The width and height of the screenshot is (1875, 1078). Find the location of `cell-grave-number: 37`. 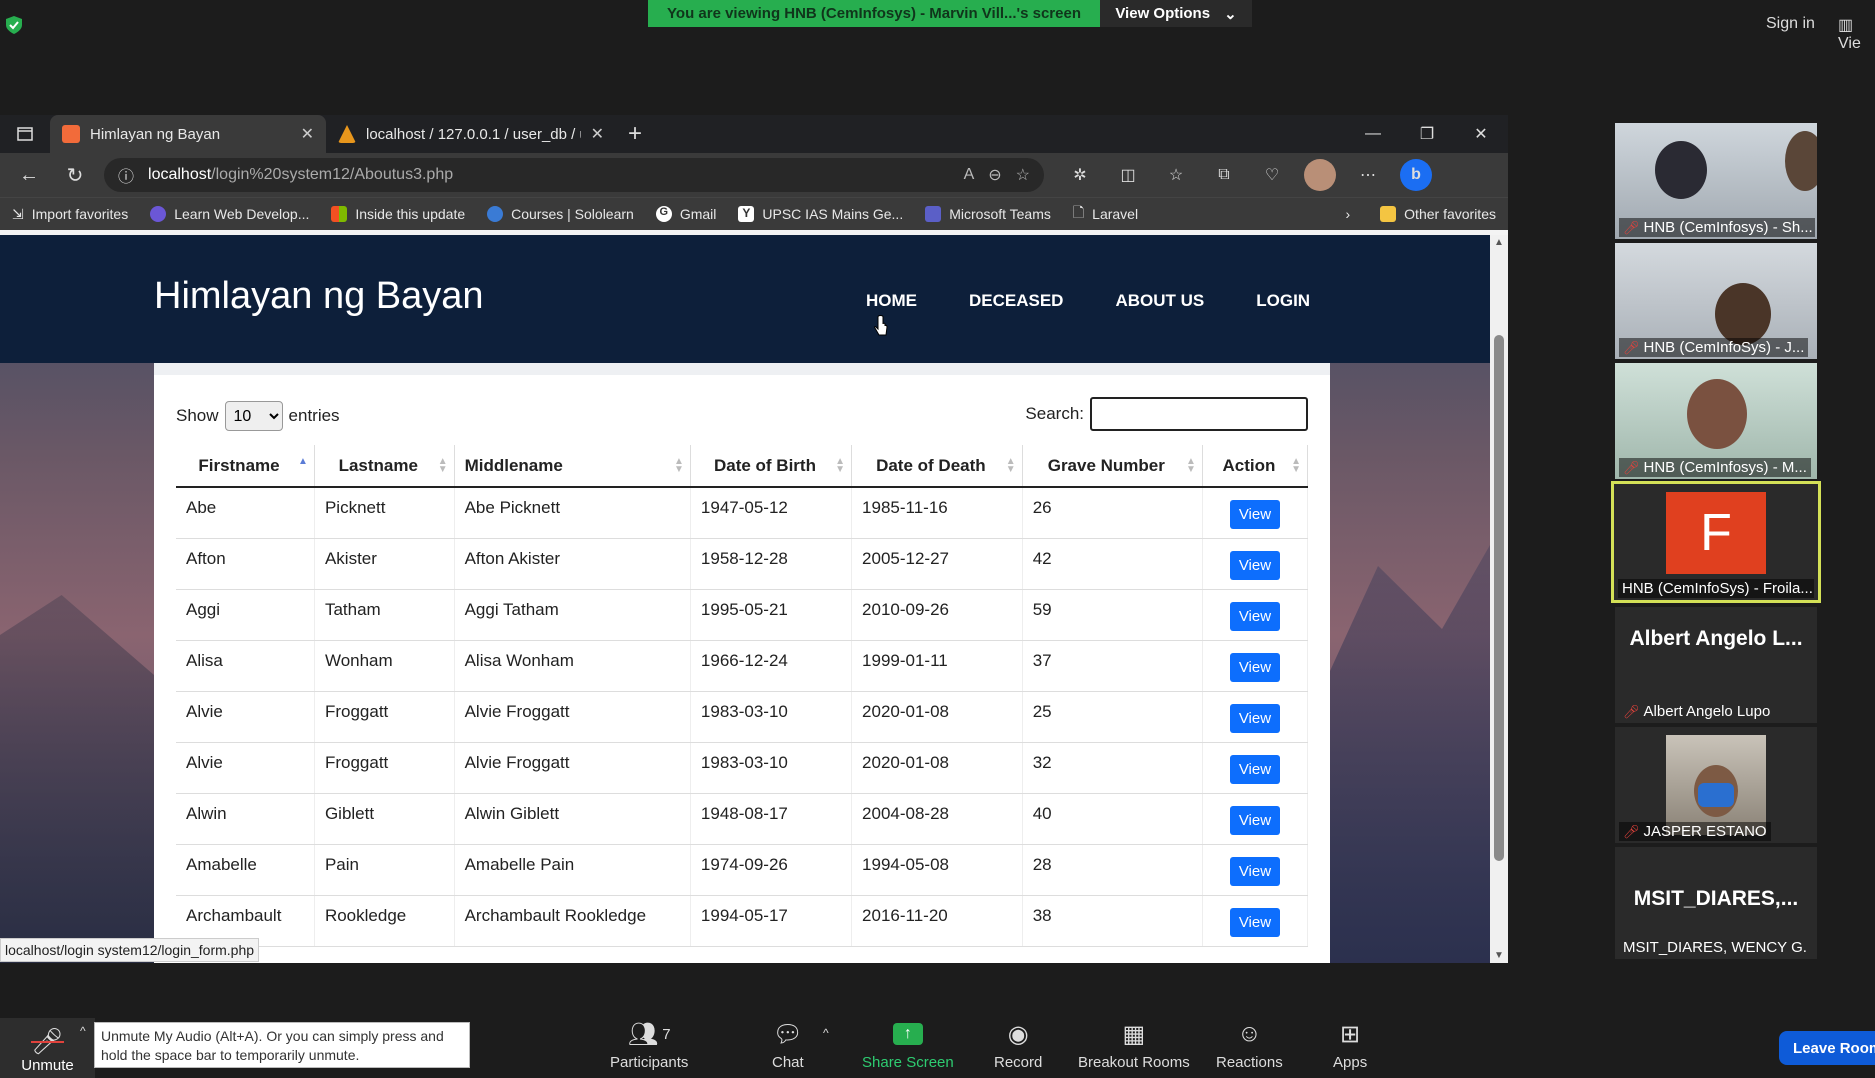

cell-grave-number: 37 is located at coordinates (1112, 666).